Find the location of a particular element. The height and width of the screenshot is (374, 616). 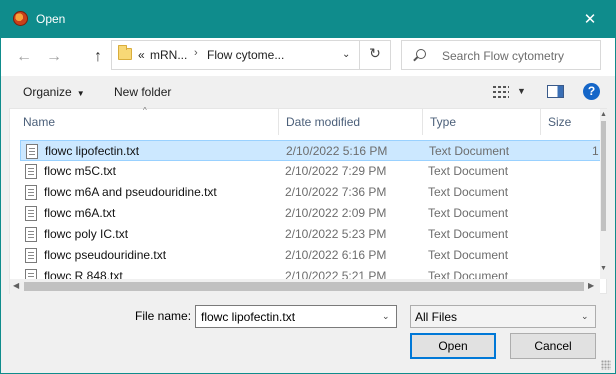

file-name-cell: flowc R 848.txt is located at coordinates (83, 274).